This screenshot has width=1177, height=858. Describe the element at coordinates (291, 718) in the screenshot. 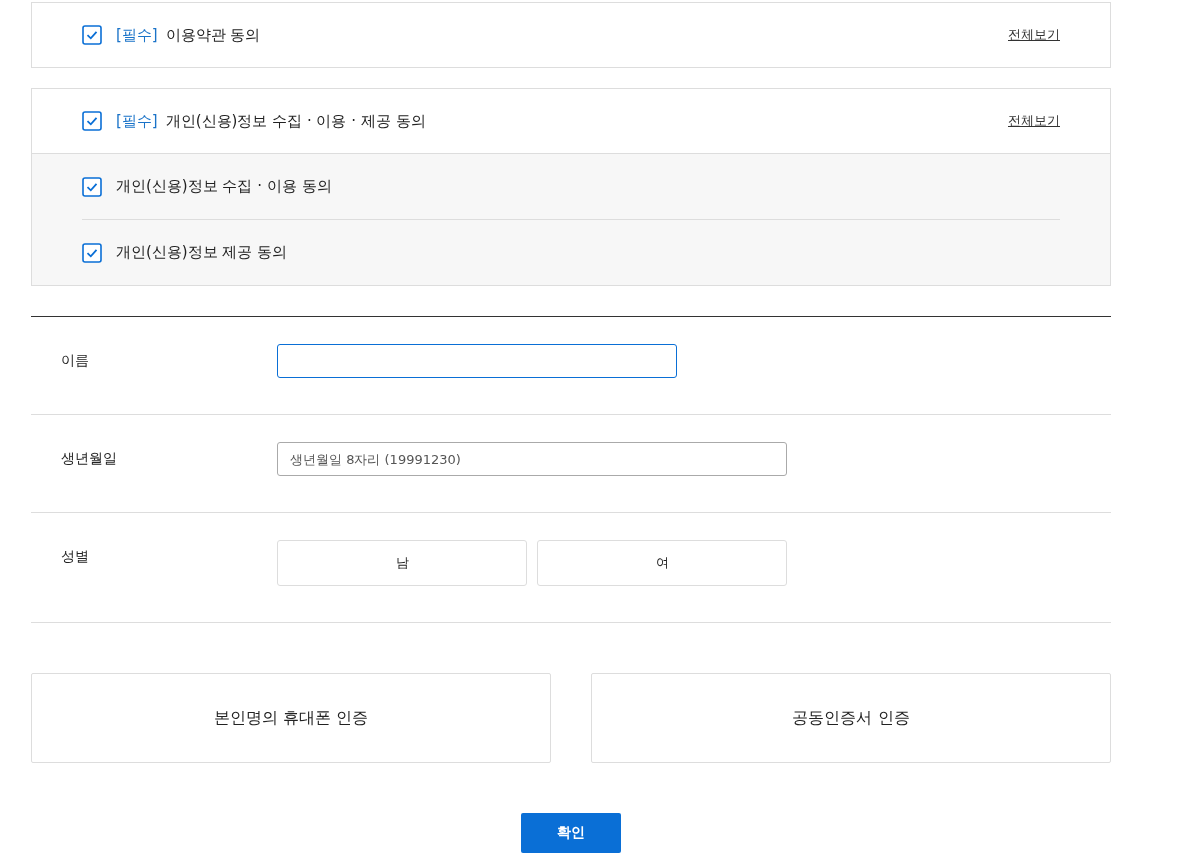

I see `auth-button: 본인명의 휴대폰 인증` at that location.